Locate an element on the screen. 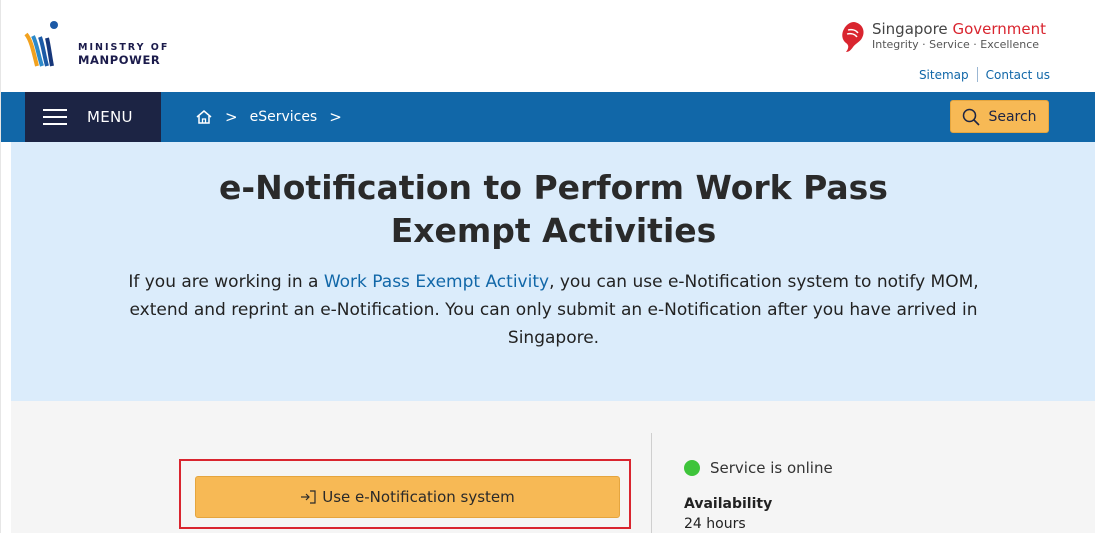 Image resolution: width=1095 pixels, height=533 pixels. status-dot-icon is located at coordinates (692, 468).